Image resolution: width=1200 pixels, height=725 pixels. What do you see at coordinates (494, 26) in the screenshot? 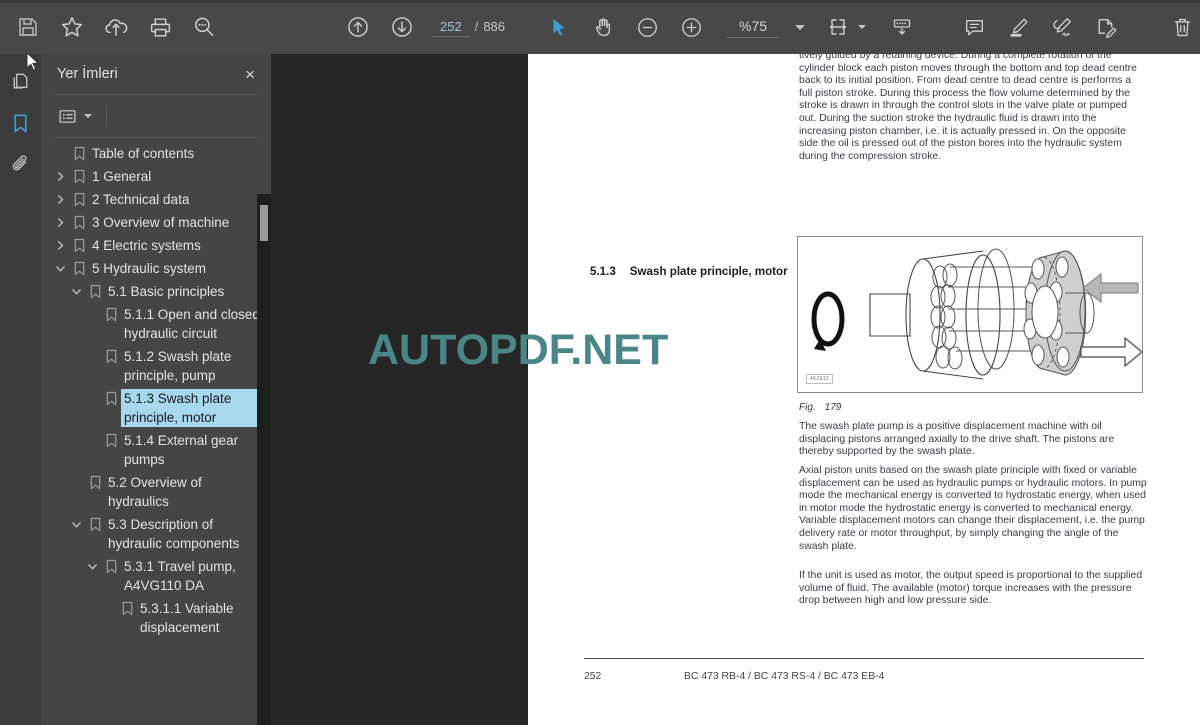
I see `page-total: 886` at bounding box center [494, 26].